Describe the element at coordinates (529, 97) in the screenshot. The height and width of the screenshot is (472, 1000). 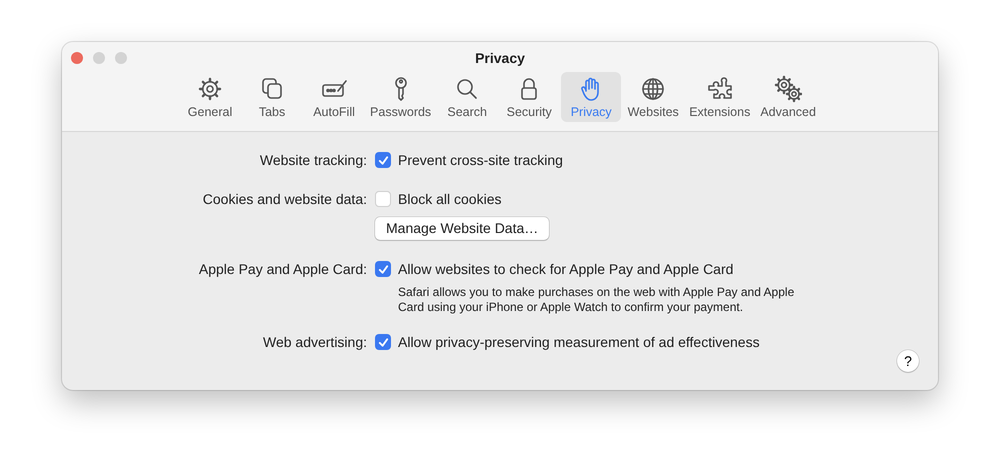
I see `toolbar-tab: Security` at that location.